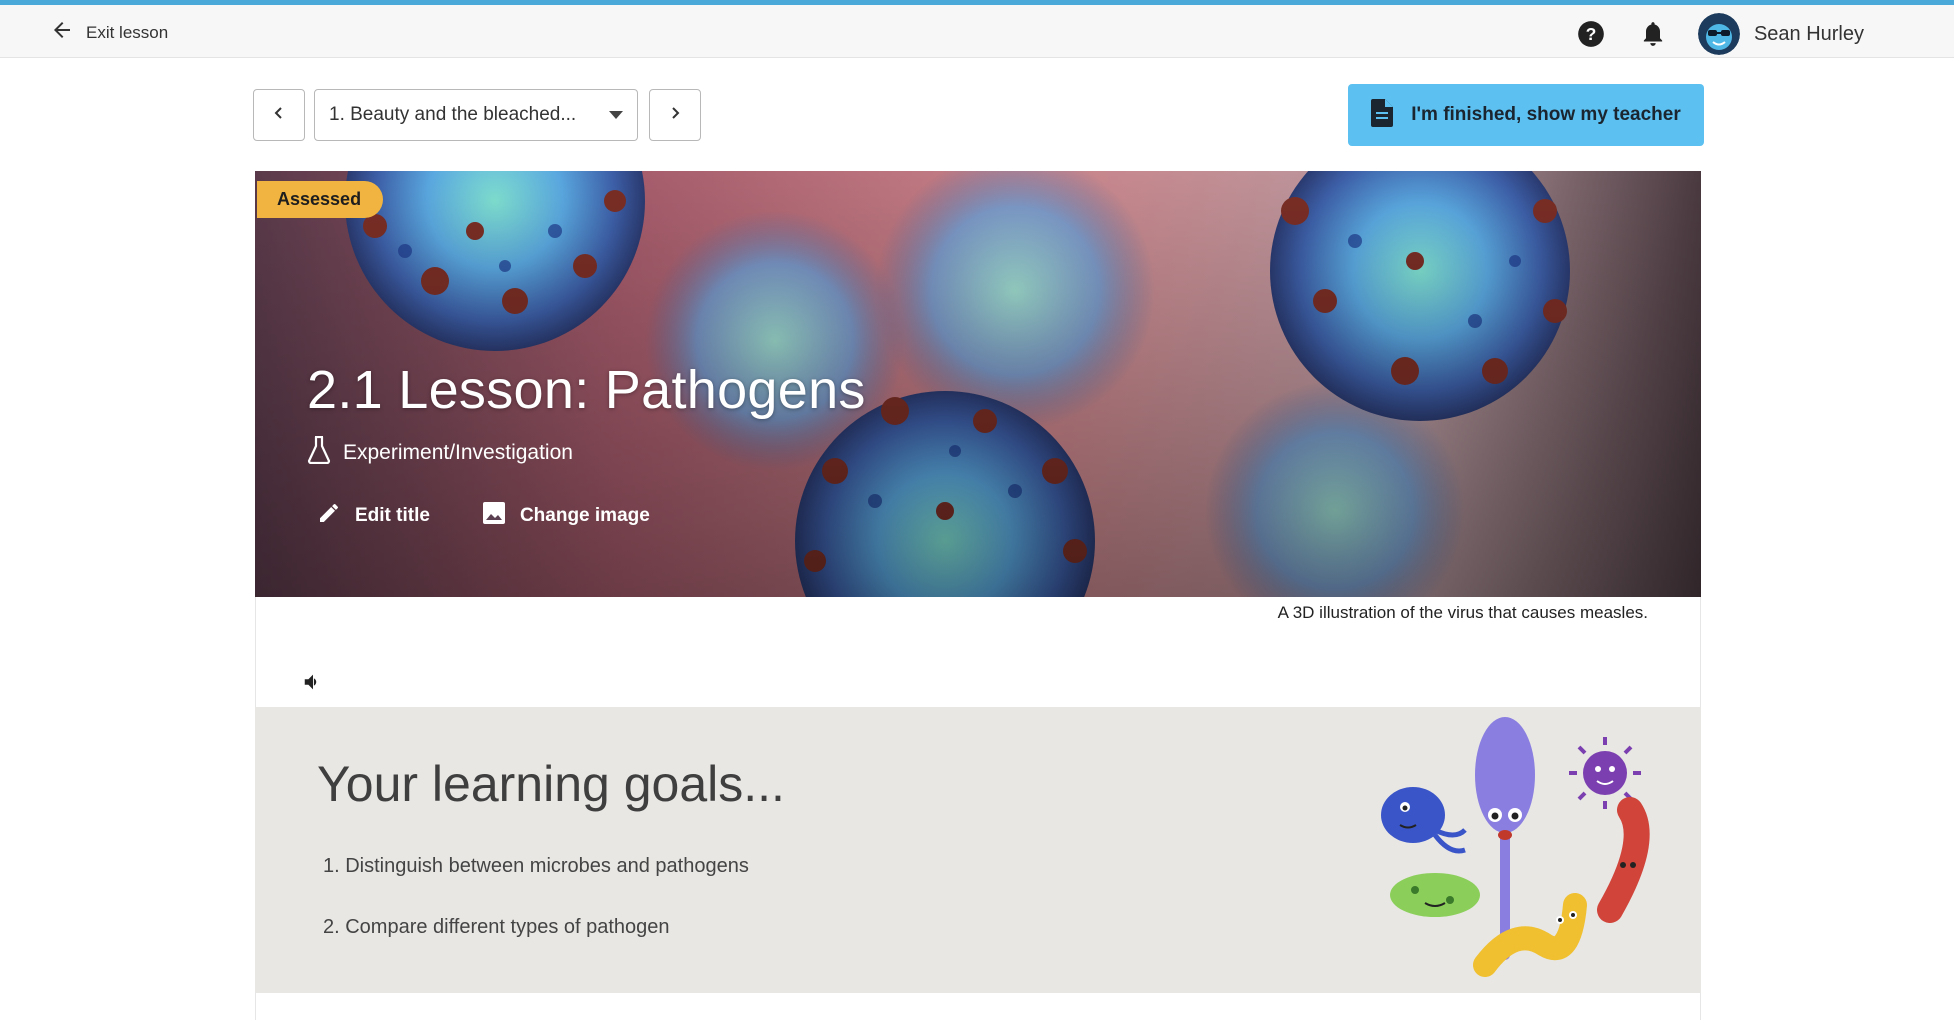 This screenshot has width=1954, height=1020. Describe the element at coordinates (314, 683) in the screenshot. I see `speaker-icon` at that location.